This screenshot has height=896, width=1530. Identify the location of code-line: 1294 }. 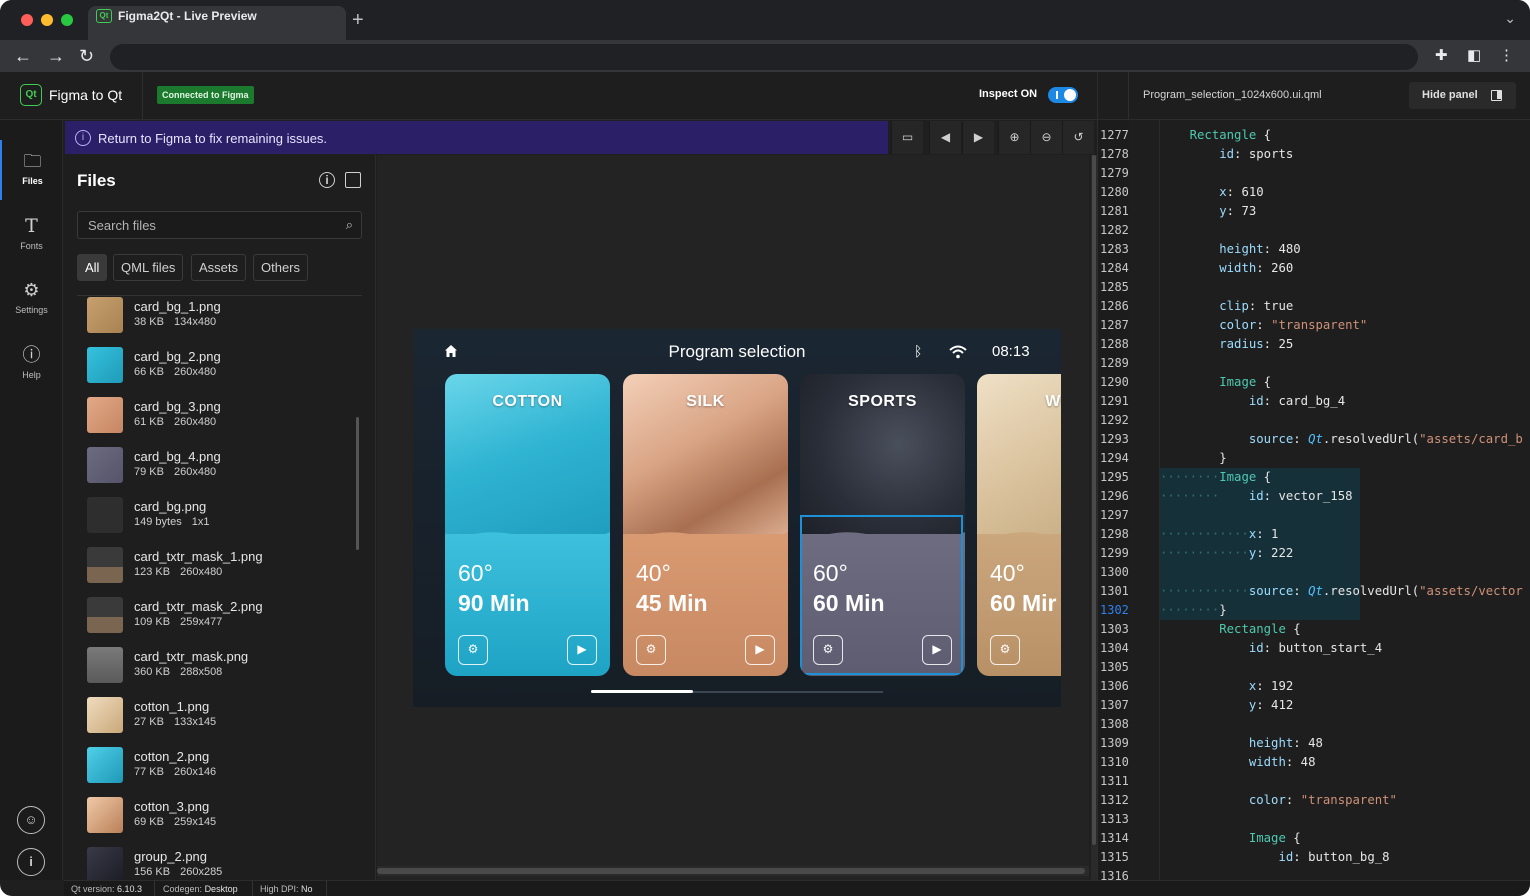
(1314, 458).